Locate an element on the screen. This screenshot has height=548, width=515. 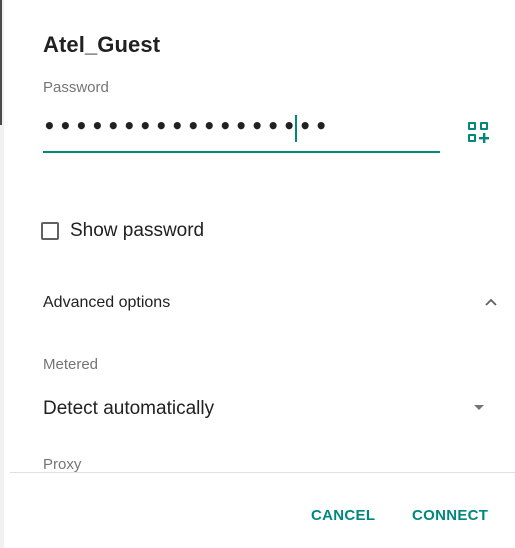
password-field: •••••••••••••••••• is located at coordinates (241, 133).